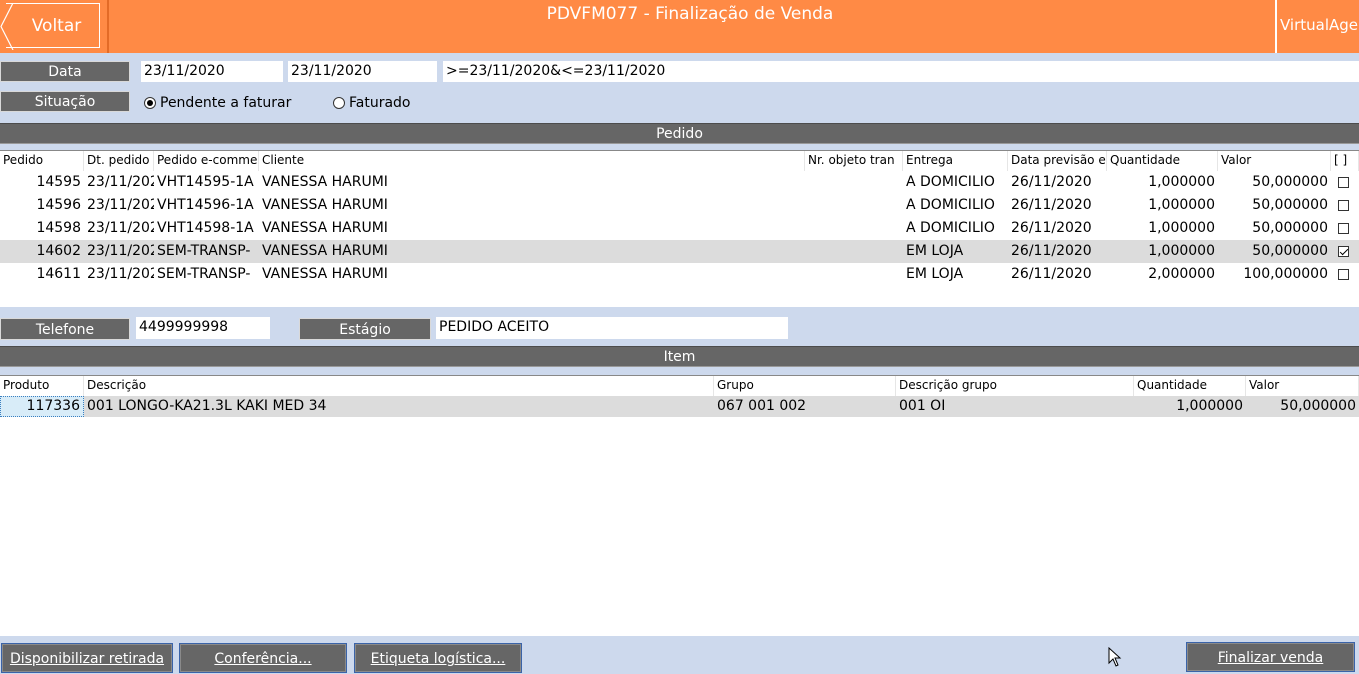  I want to click on col-quantidade: Quantidade, so click(1162, 161).